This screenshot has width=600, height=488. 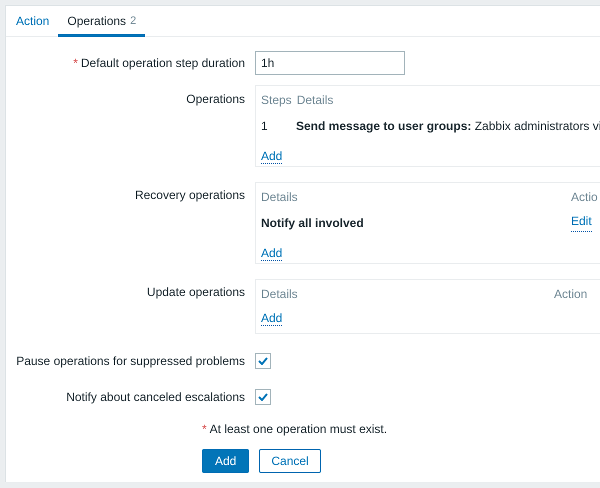 I want to click on column-header: Steps, so click(x=276, y=100).